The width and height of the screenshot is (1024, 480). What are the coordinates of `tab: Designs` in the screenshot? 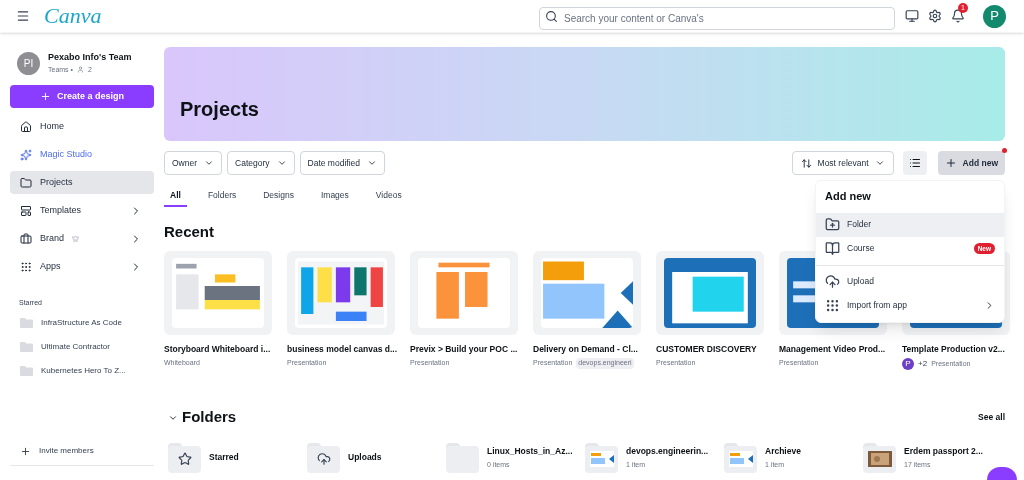 It's located at (278, 196).